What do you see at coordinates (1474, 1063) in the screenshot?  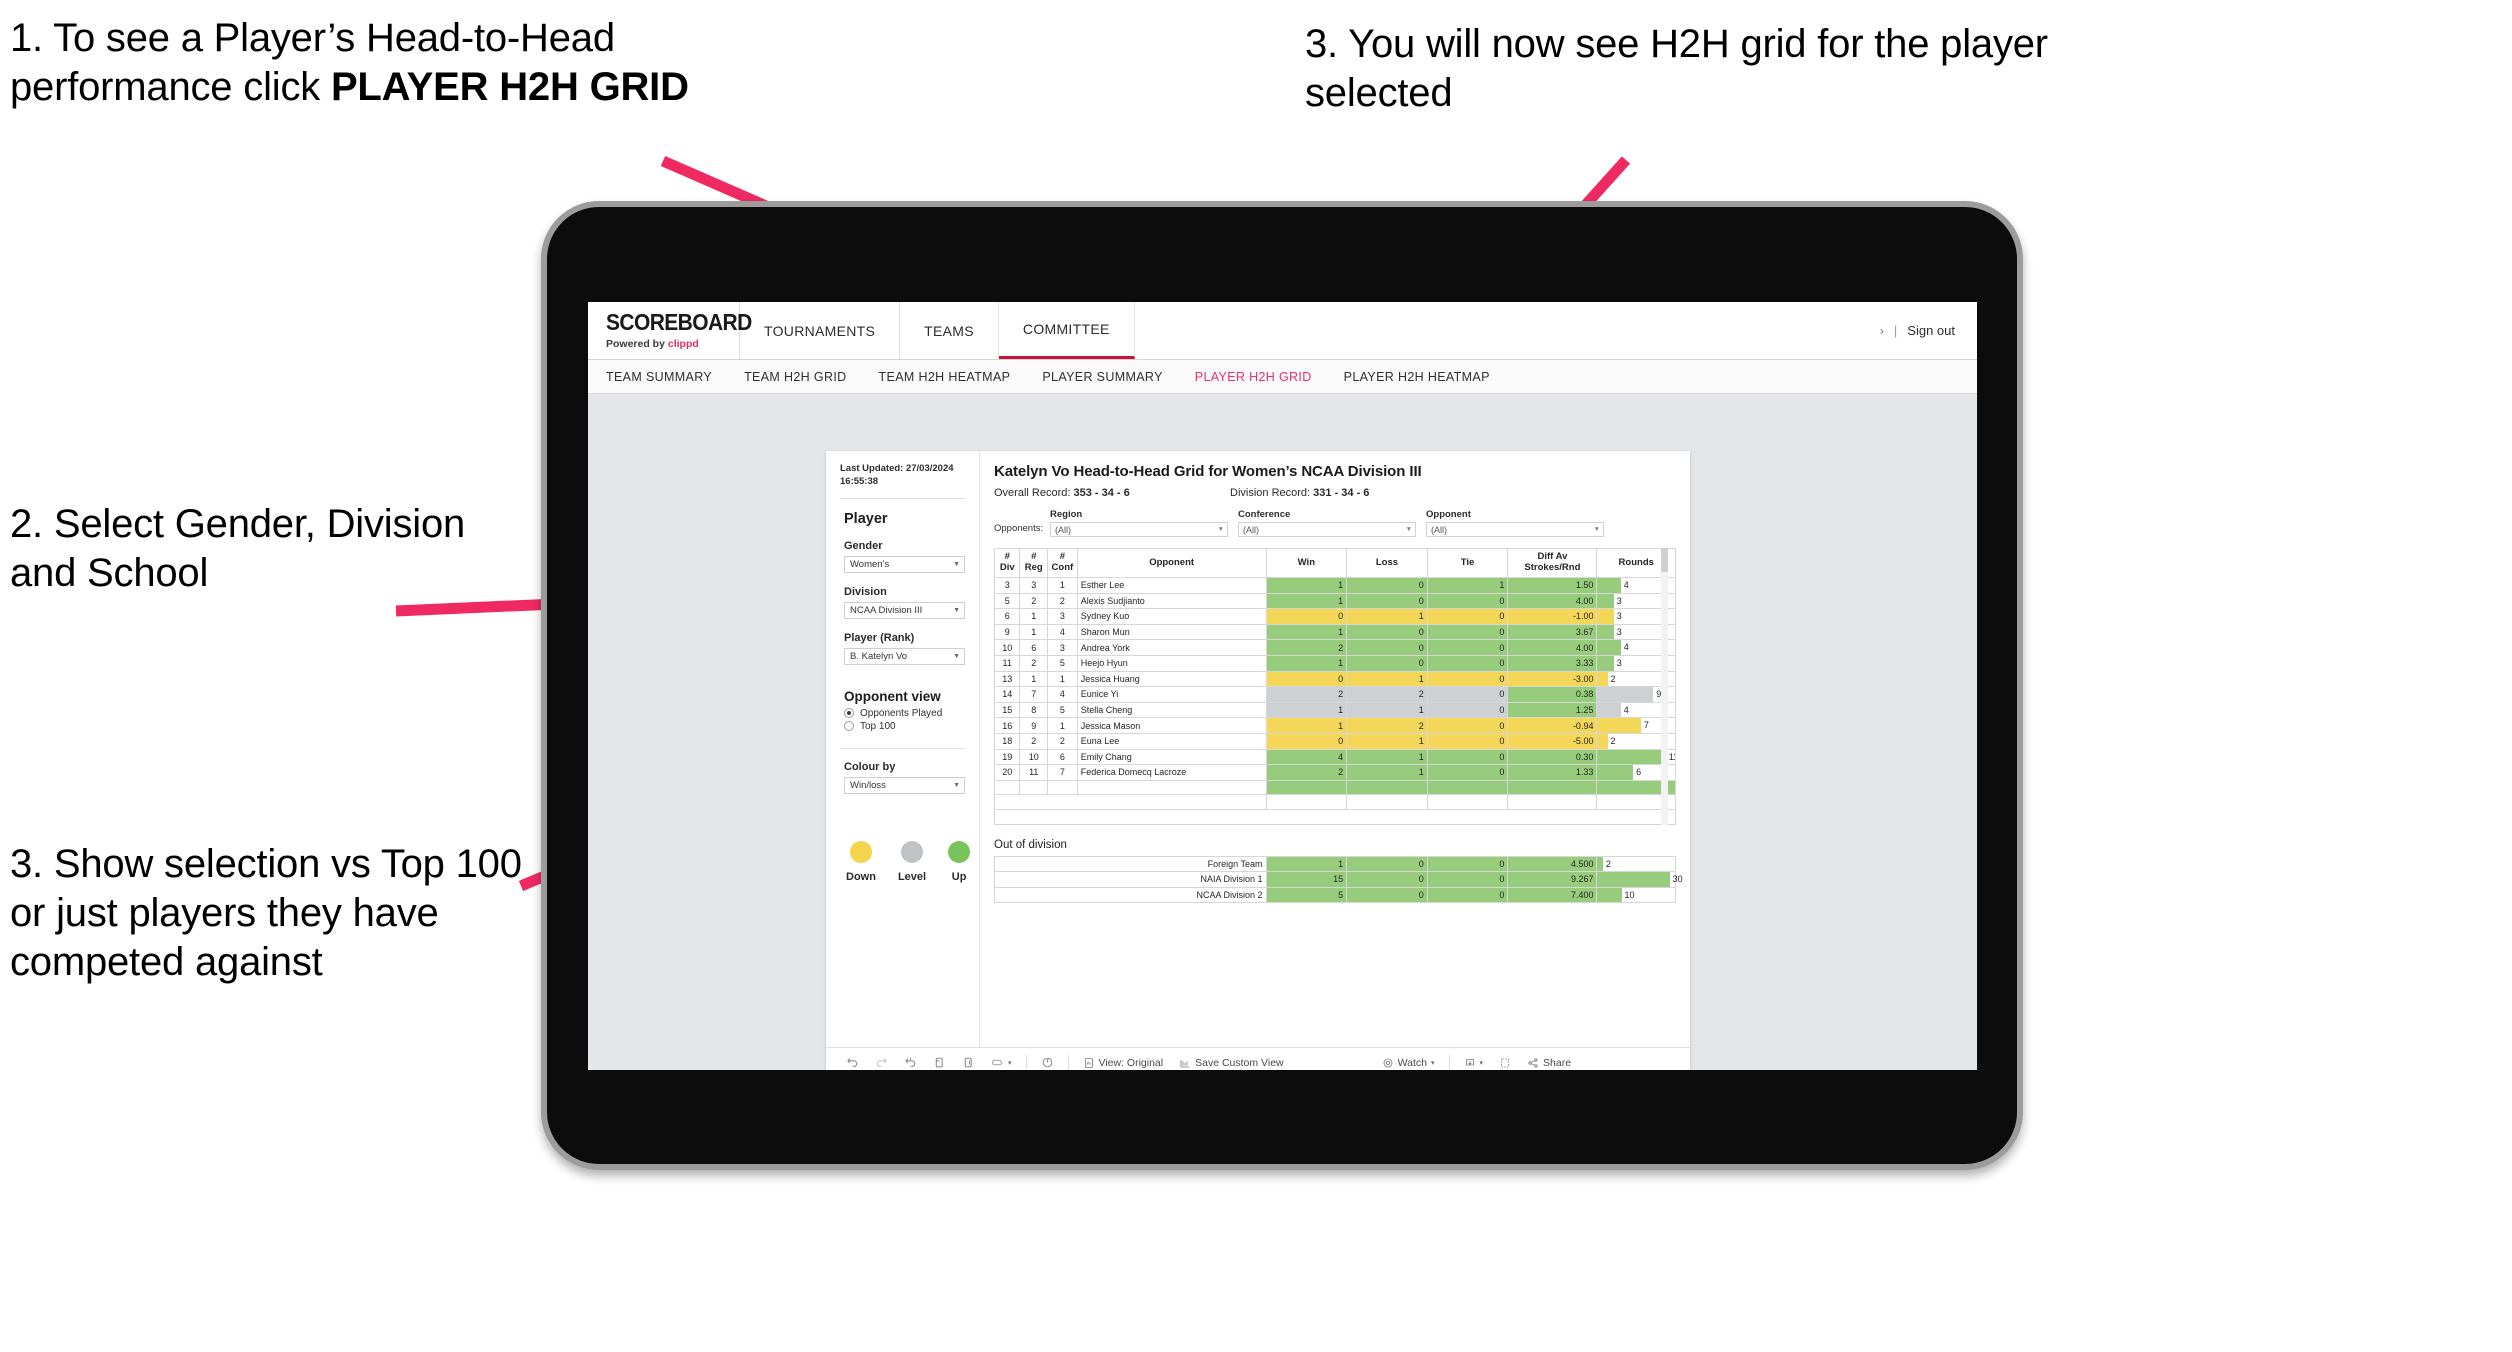 I see `download-button: ▾` at bounding box center [1474, 1063].